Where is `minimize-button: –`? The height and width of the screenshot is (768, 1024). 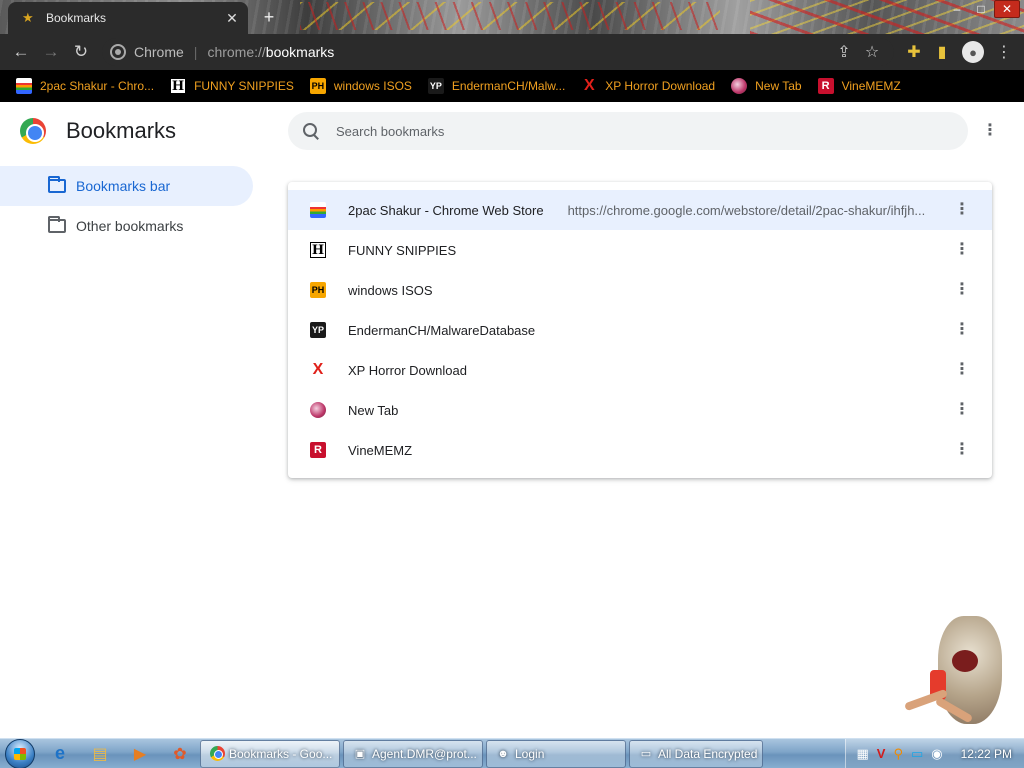 minimize-button: – is located at coordinates (957, 9).